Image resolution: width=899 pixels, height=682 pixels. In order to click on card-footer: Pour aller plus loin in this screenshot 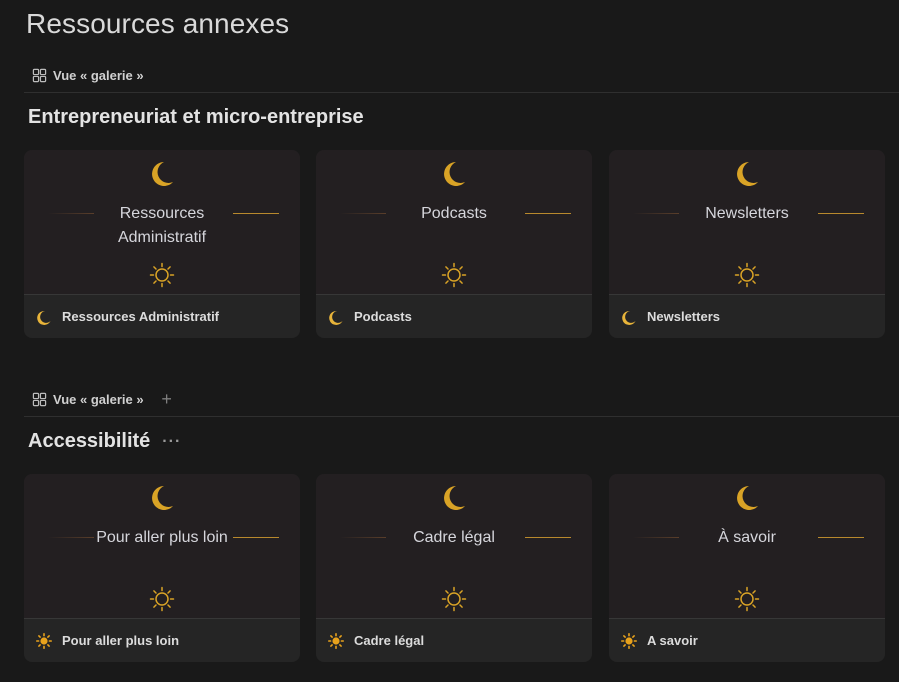, I will do `click(162, 640)`.